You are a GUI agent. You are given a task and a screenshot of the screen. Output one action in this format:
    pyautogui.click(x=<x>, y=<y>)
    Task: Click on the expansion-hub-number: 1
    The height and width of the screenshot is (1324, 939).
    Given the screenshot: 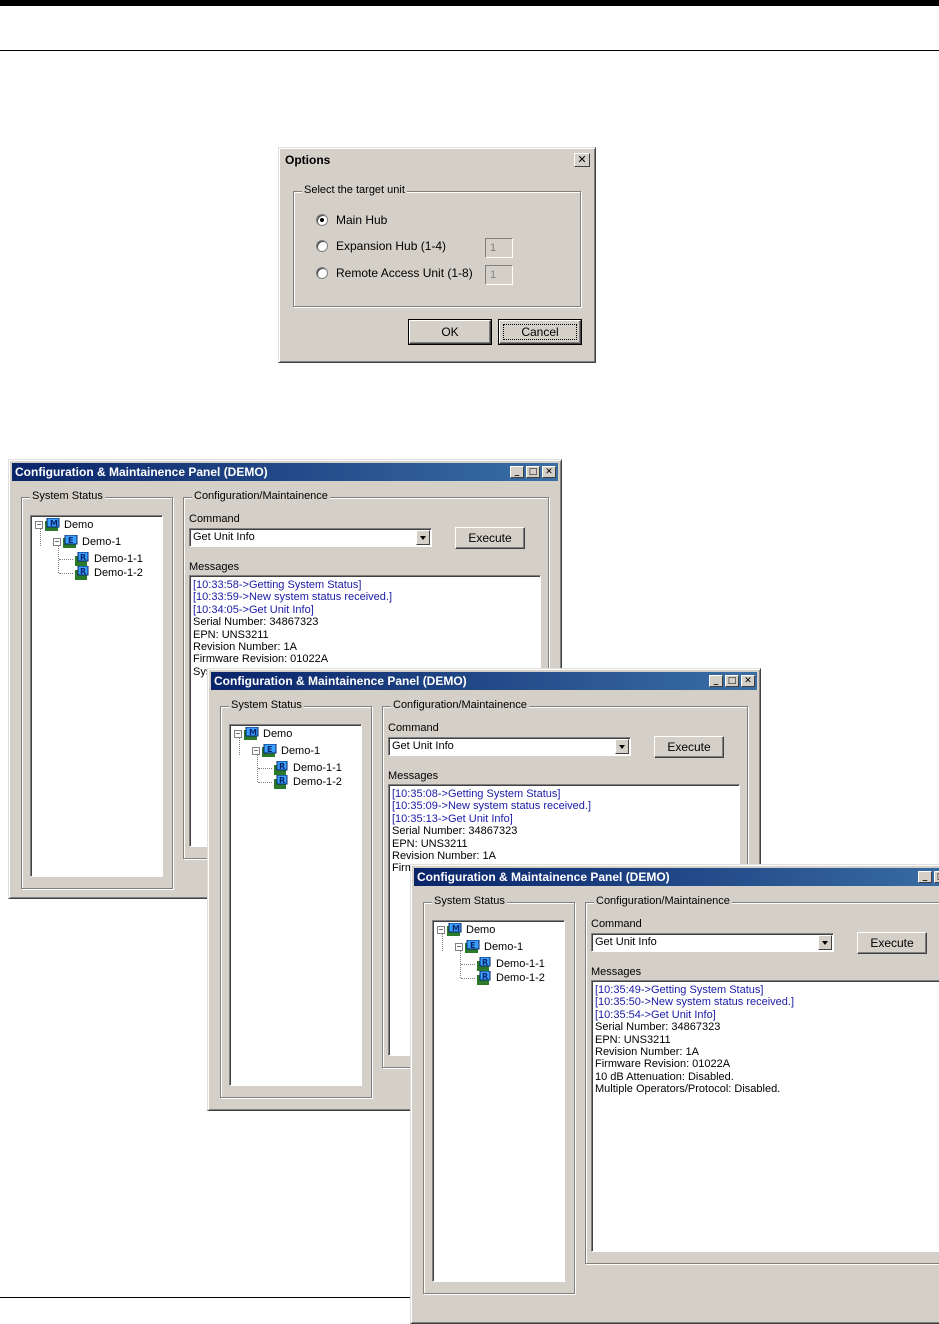 What is the action you would take?
    pyautogui.click(x=499, y=248)
    